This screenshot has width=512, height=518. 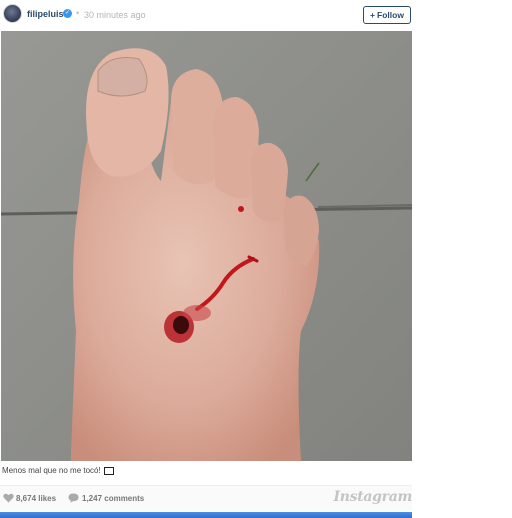 I want to click on follow-button: + Follow, so click(x=387, y=15).